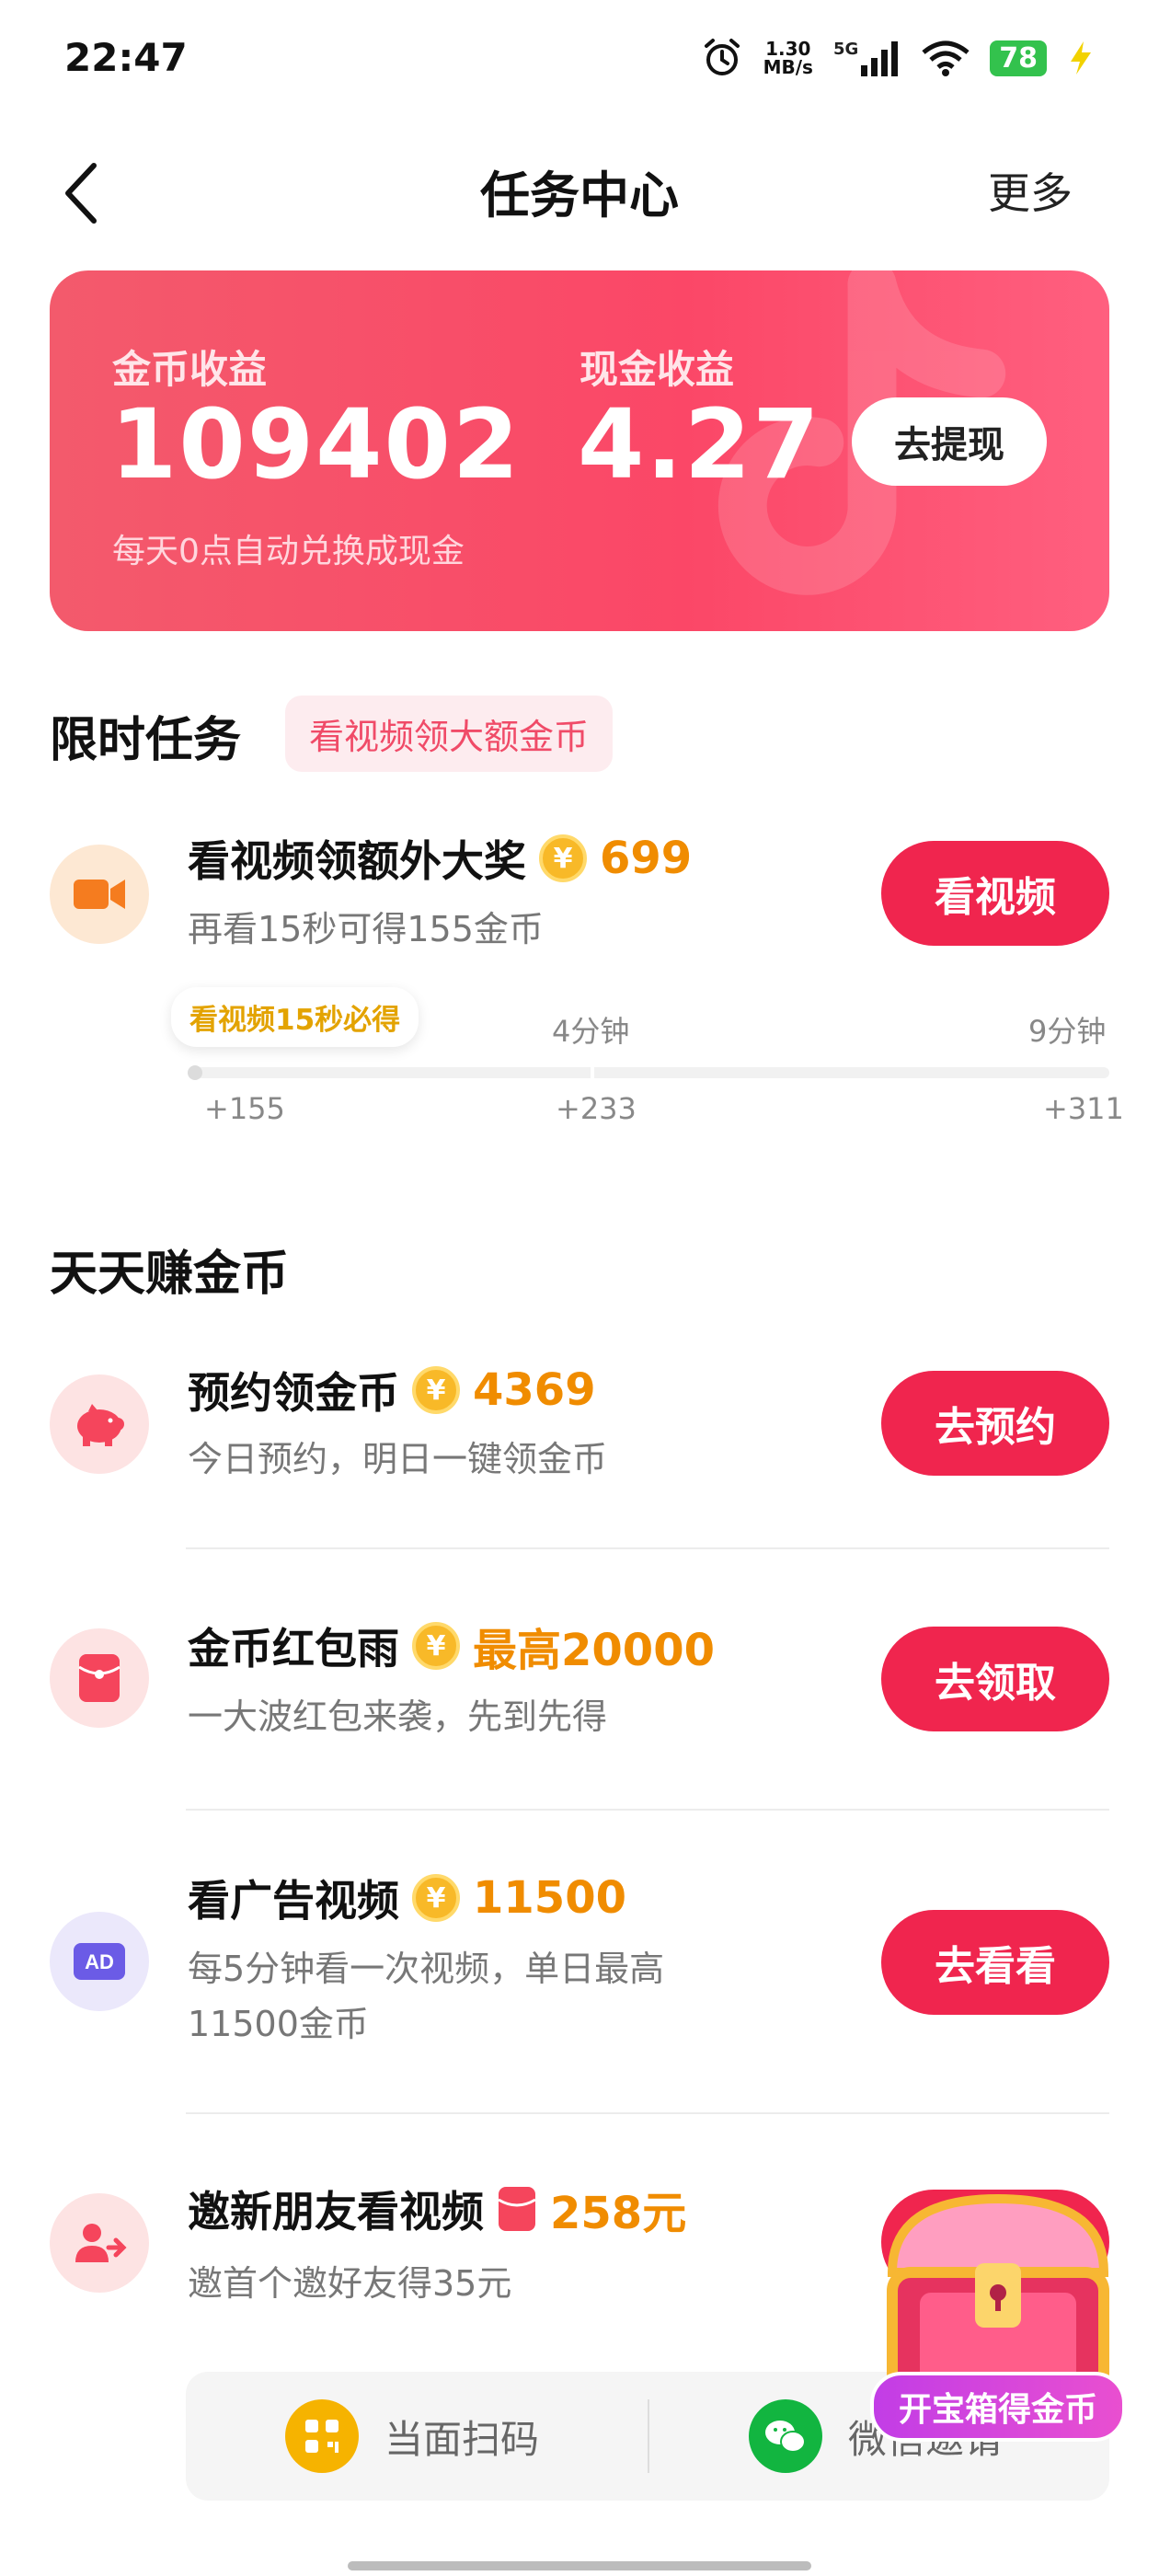  Describe the element at coordinates (549, 1898) in the screenshot. I see `ad-task-amount: 11500` at that location.